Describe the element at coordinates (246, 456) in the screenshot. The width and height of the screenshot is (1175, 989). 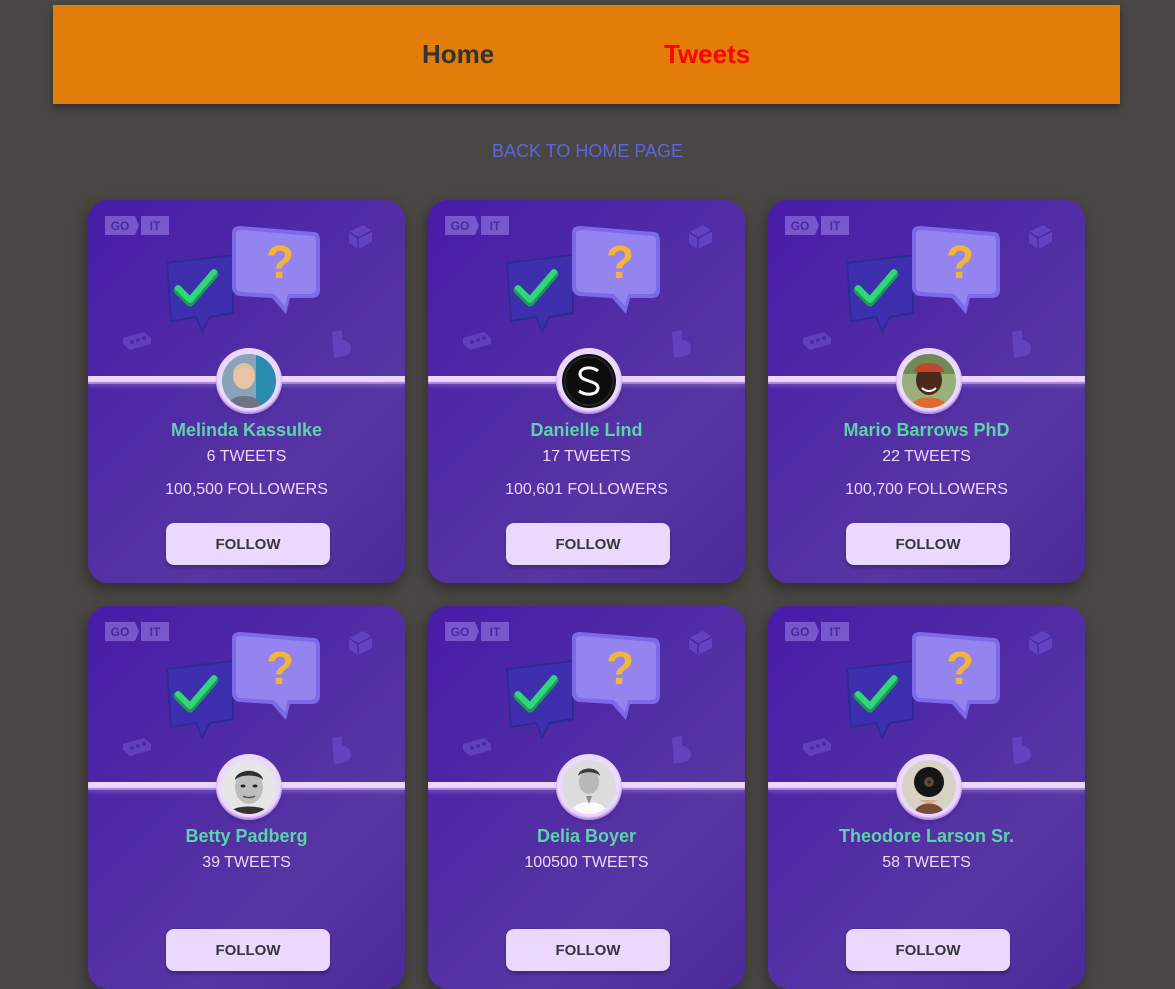
I see `tweets-count: 6 TWEETS` at that location.